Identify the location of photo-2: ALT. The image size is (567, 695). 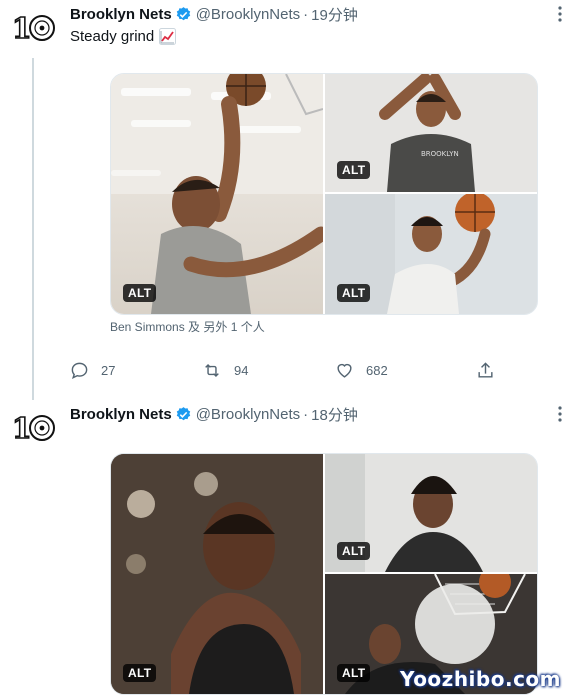
(431, 513).